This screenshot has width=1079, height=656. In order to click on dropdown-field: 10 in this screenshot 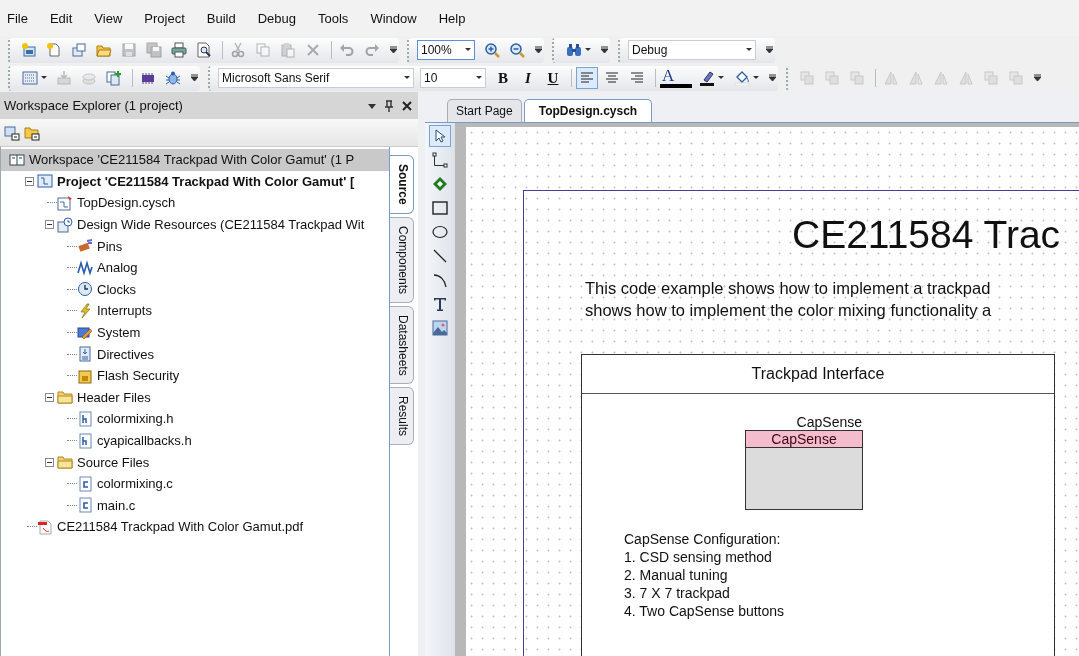, I will do `click(453, 78)`.